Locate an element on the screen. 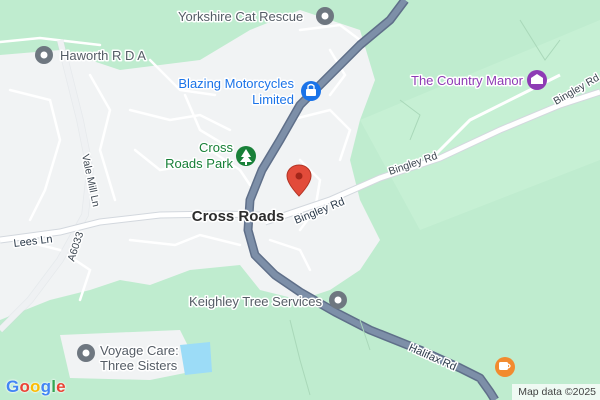 This screenshot has height=400, width=600. map-attribution: Map data ©2025 is located at coordinates (556, 392).